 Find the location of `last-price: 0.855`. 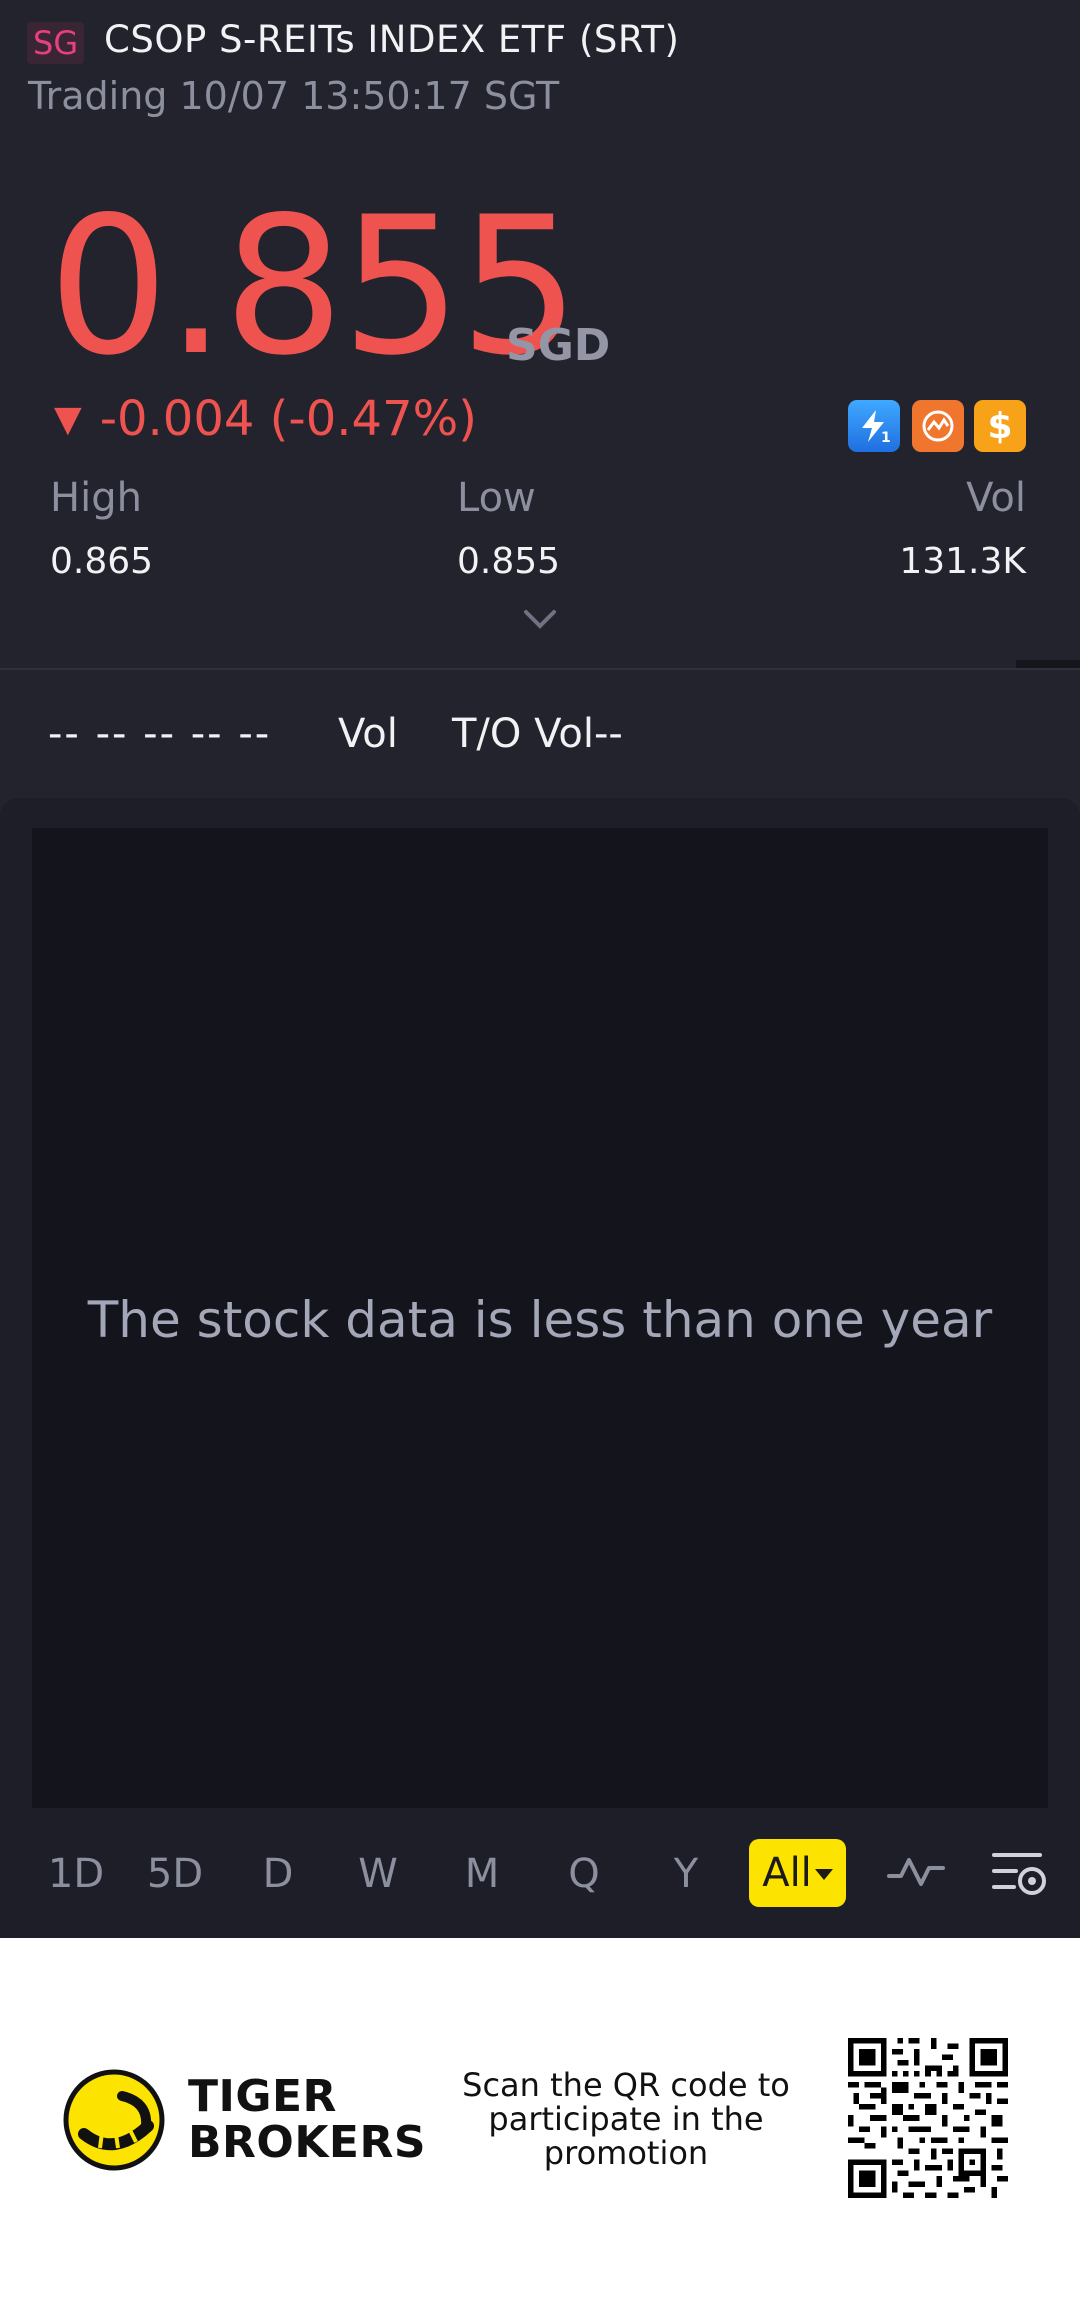

last-price: 0.855 is located at coordinates (314, 286).